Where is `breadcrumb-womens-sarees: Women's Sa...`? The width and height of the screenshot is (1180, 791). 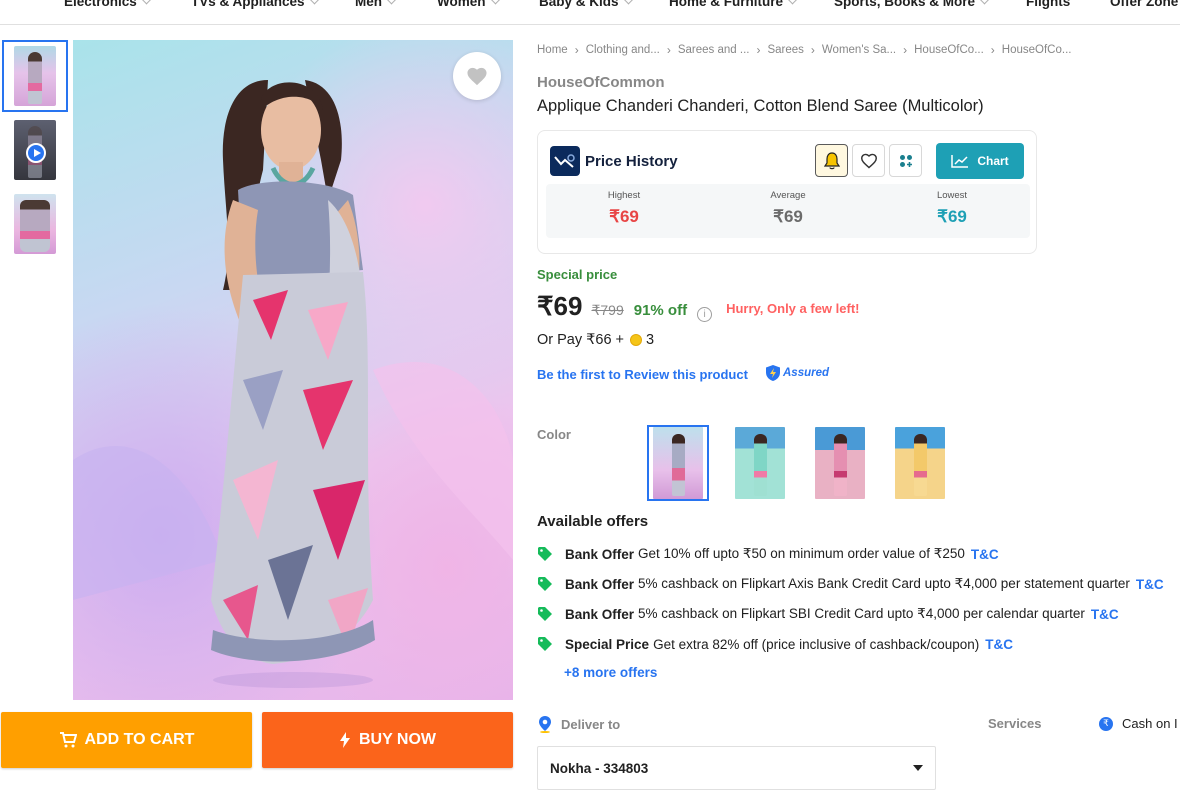 breadcrumb-womens-sarees: Women's Sa... is located at coordinates (859, 50).